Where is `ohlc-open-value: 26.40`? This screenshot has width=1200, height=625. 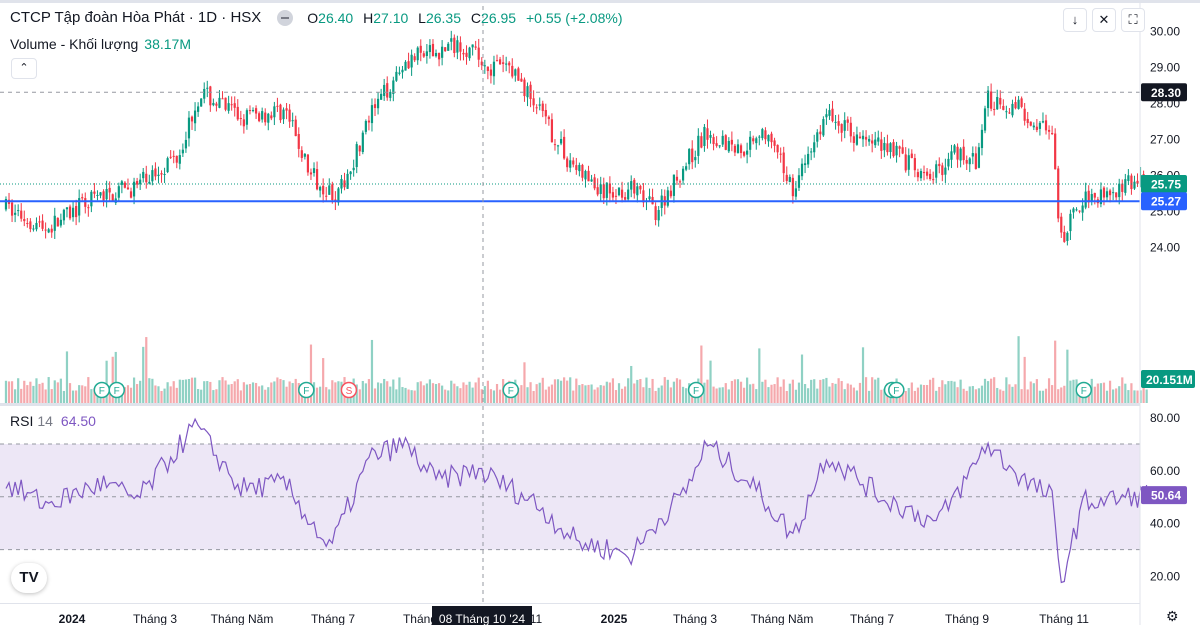 ohlc-open-value: 26.40 is located at coordinates (336, 17).